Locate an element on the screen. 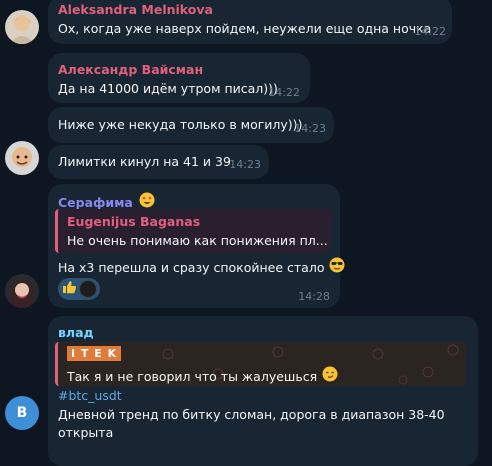 This screenshot has height=466, width=492. reply-text: Так я и не говорил что ты жалуешься is located at coordinates (192, 376).